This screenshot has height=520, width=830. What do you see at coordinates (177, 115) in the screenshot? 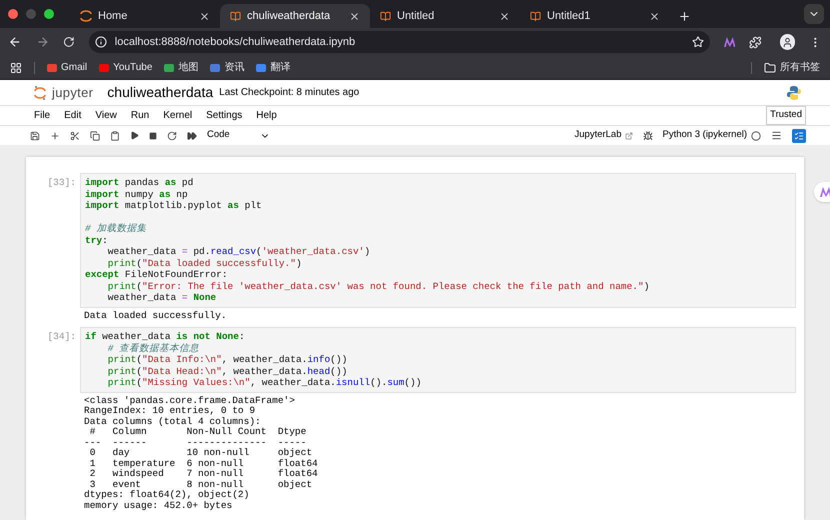
I see `menu-item: Kernel` at bounding box center [177, 115].